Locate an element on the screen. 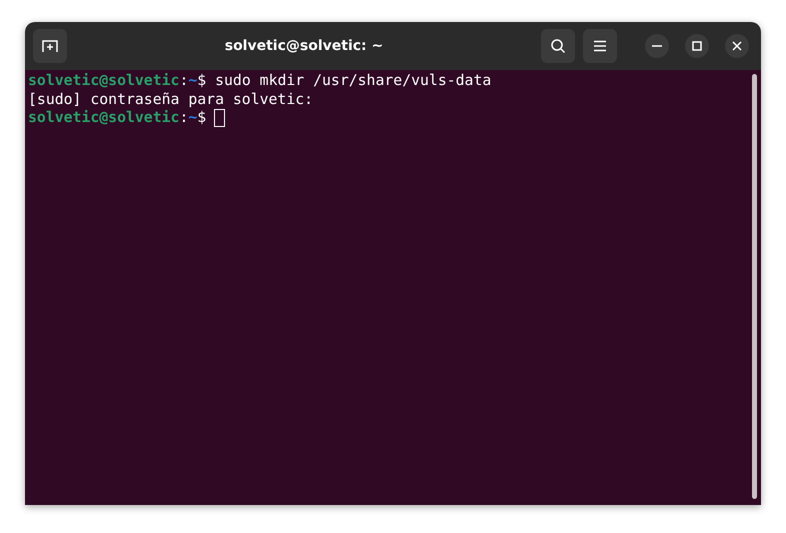  search-icon is located at coordinates (558, 46).